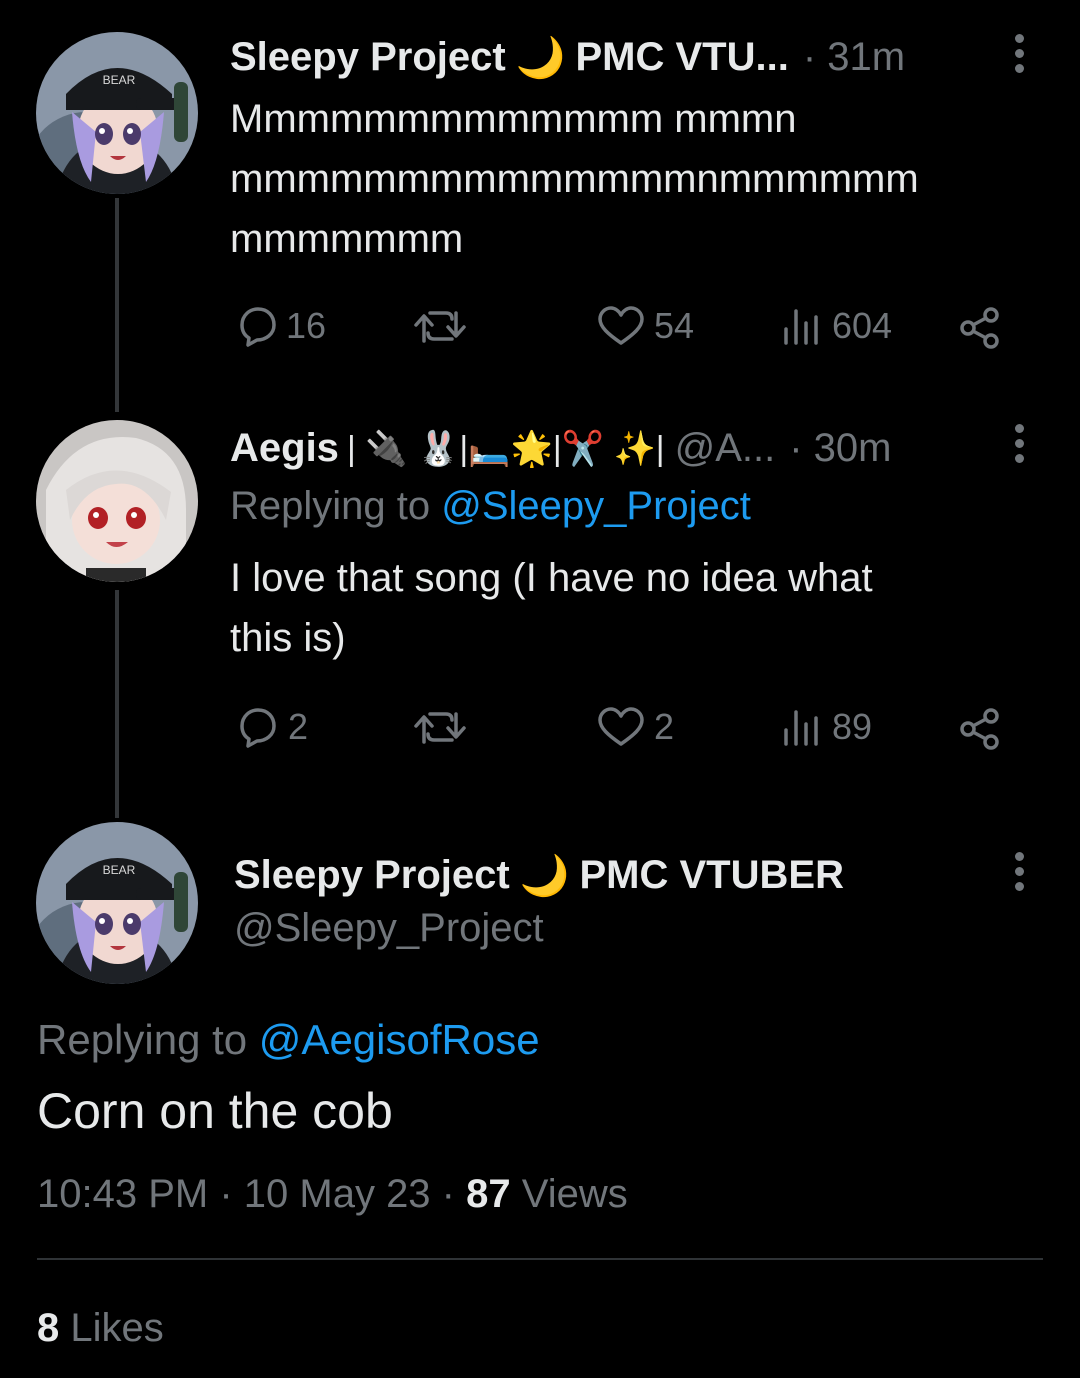 The image size is (1080, 1378). Describe the element at coordinates (513, 119) in the screenshot. I see `tweet1-text-line1: Mmmmmmmmmmmmm mmmn` at that location.